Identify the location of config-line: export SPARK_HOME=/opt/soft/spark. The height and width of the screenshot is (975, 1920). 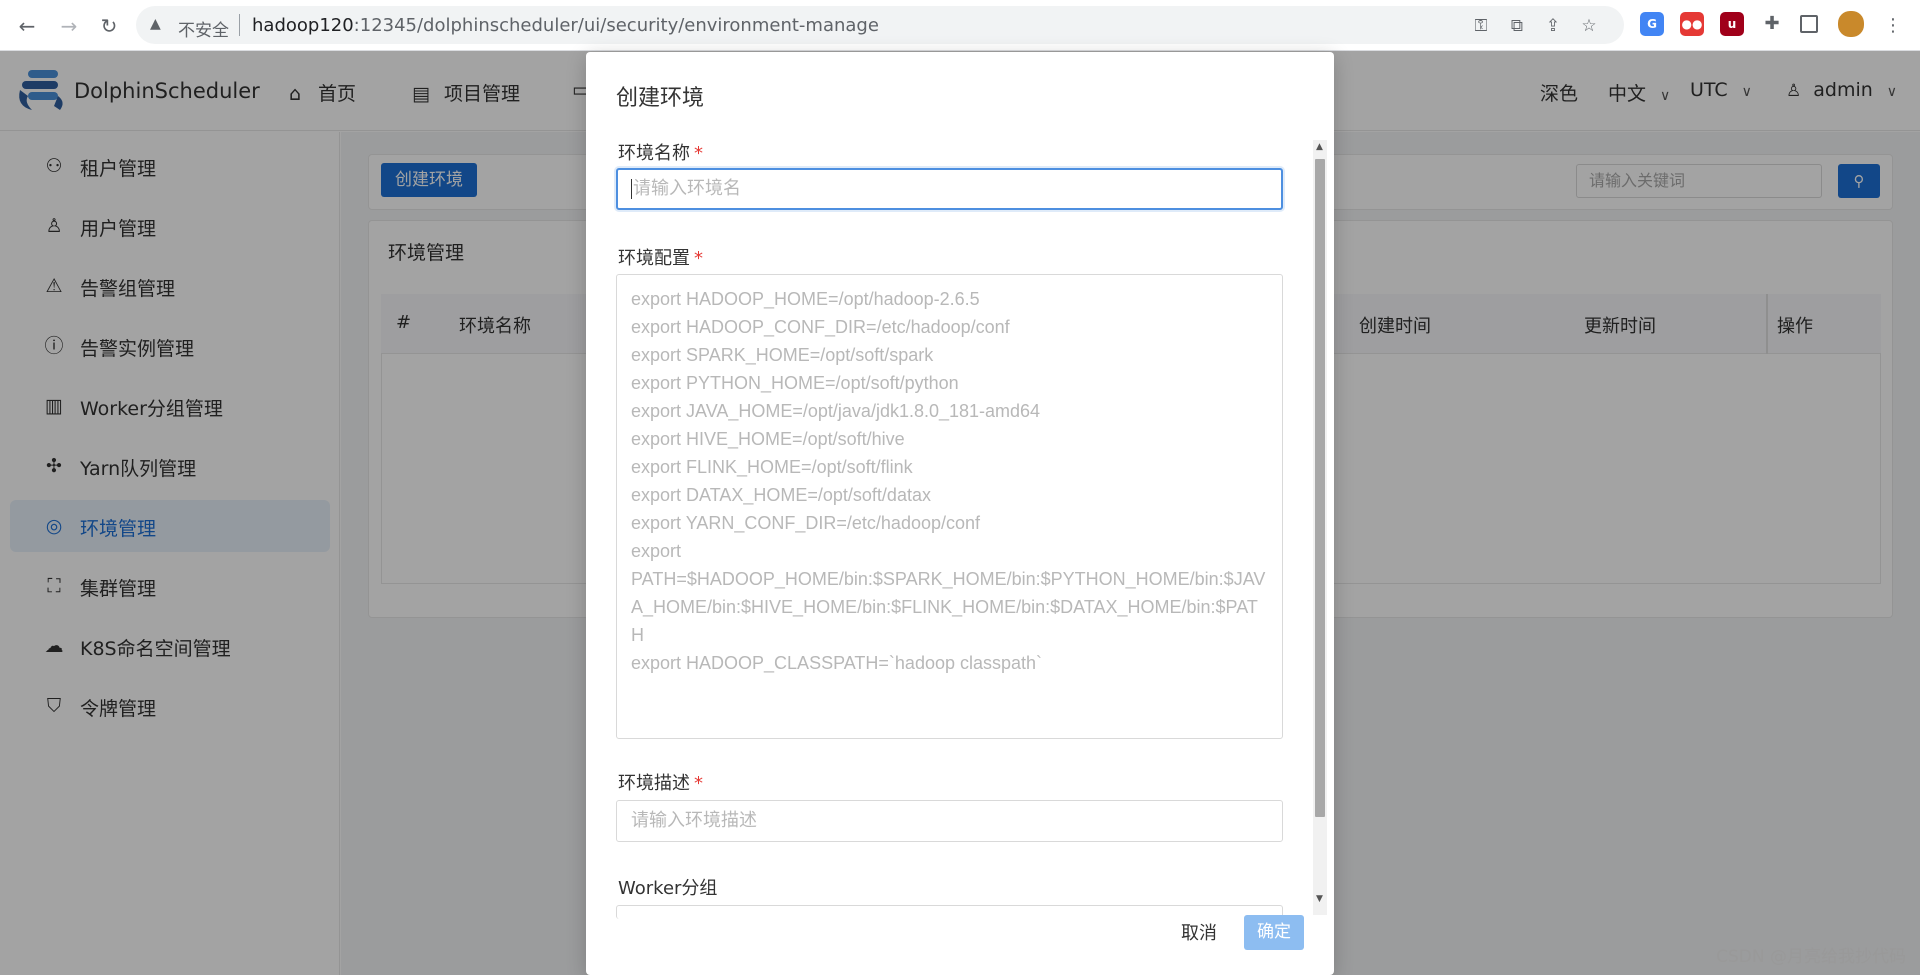
(782, 355).